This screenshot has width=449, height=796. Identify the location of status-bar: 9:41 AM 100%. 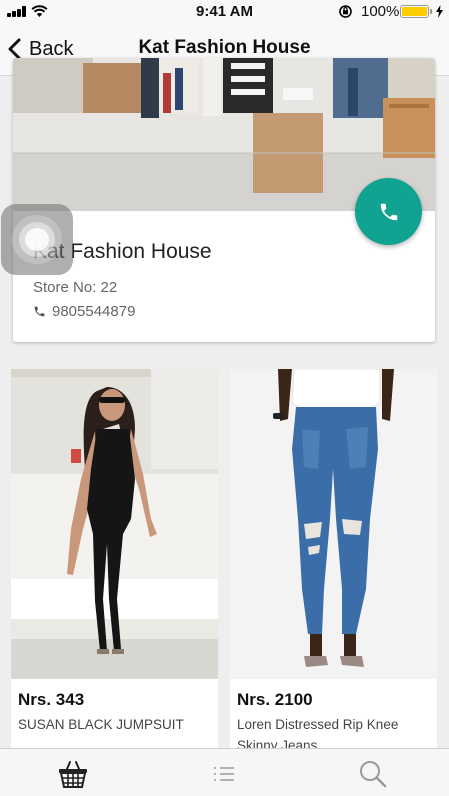
(224, 12).